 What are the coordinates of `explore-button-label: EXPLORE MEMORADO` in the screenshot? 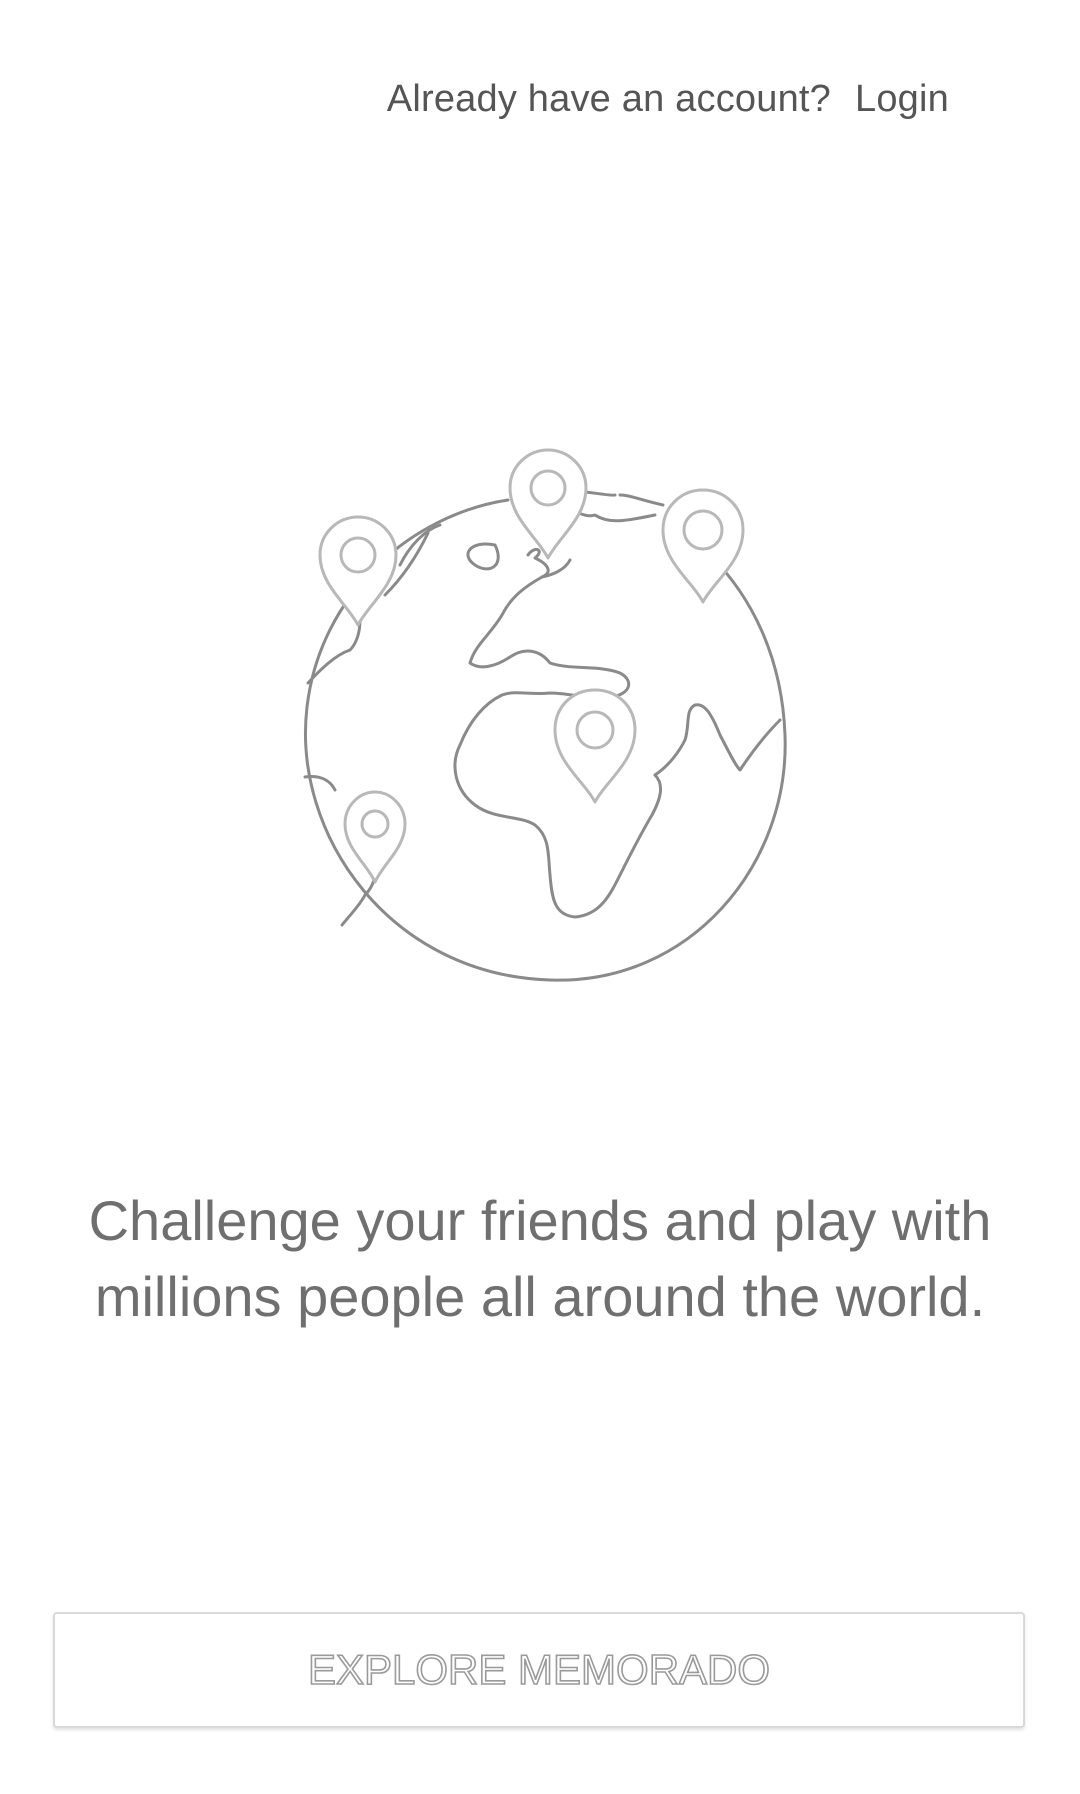 It's located at (539, 1669).